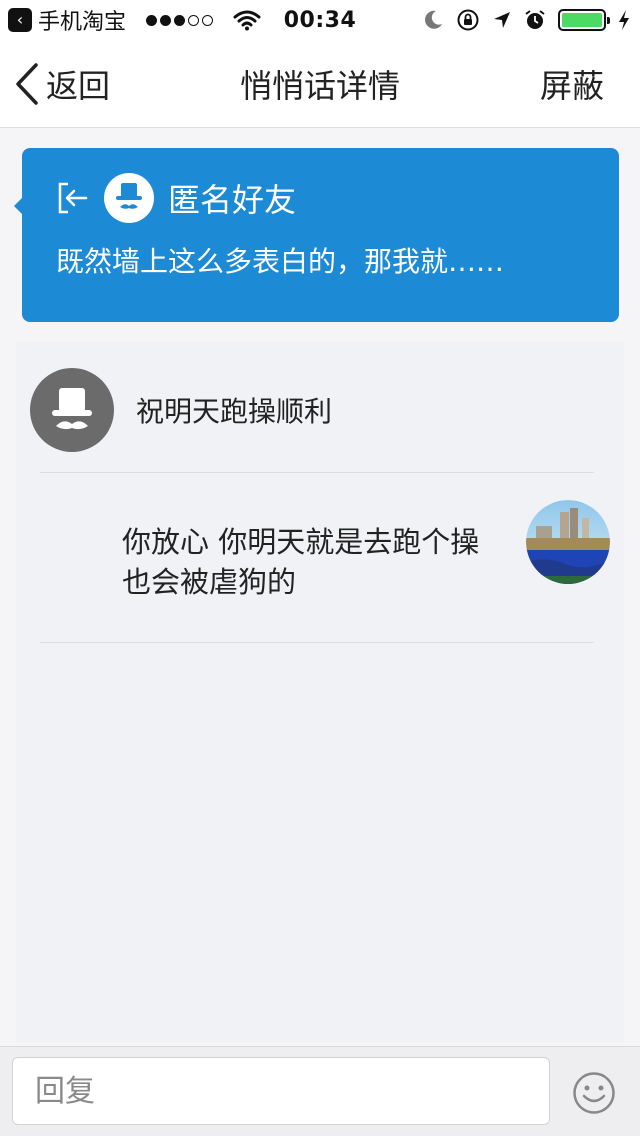 This screenshot has width=640, height=1136. I want to click on back-to-app-label: 手机淘宝, so click(82, 20).